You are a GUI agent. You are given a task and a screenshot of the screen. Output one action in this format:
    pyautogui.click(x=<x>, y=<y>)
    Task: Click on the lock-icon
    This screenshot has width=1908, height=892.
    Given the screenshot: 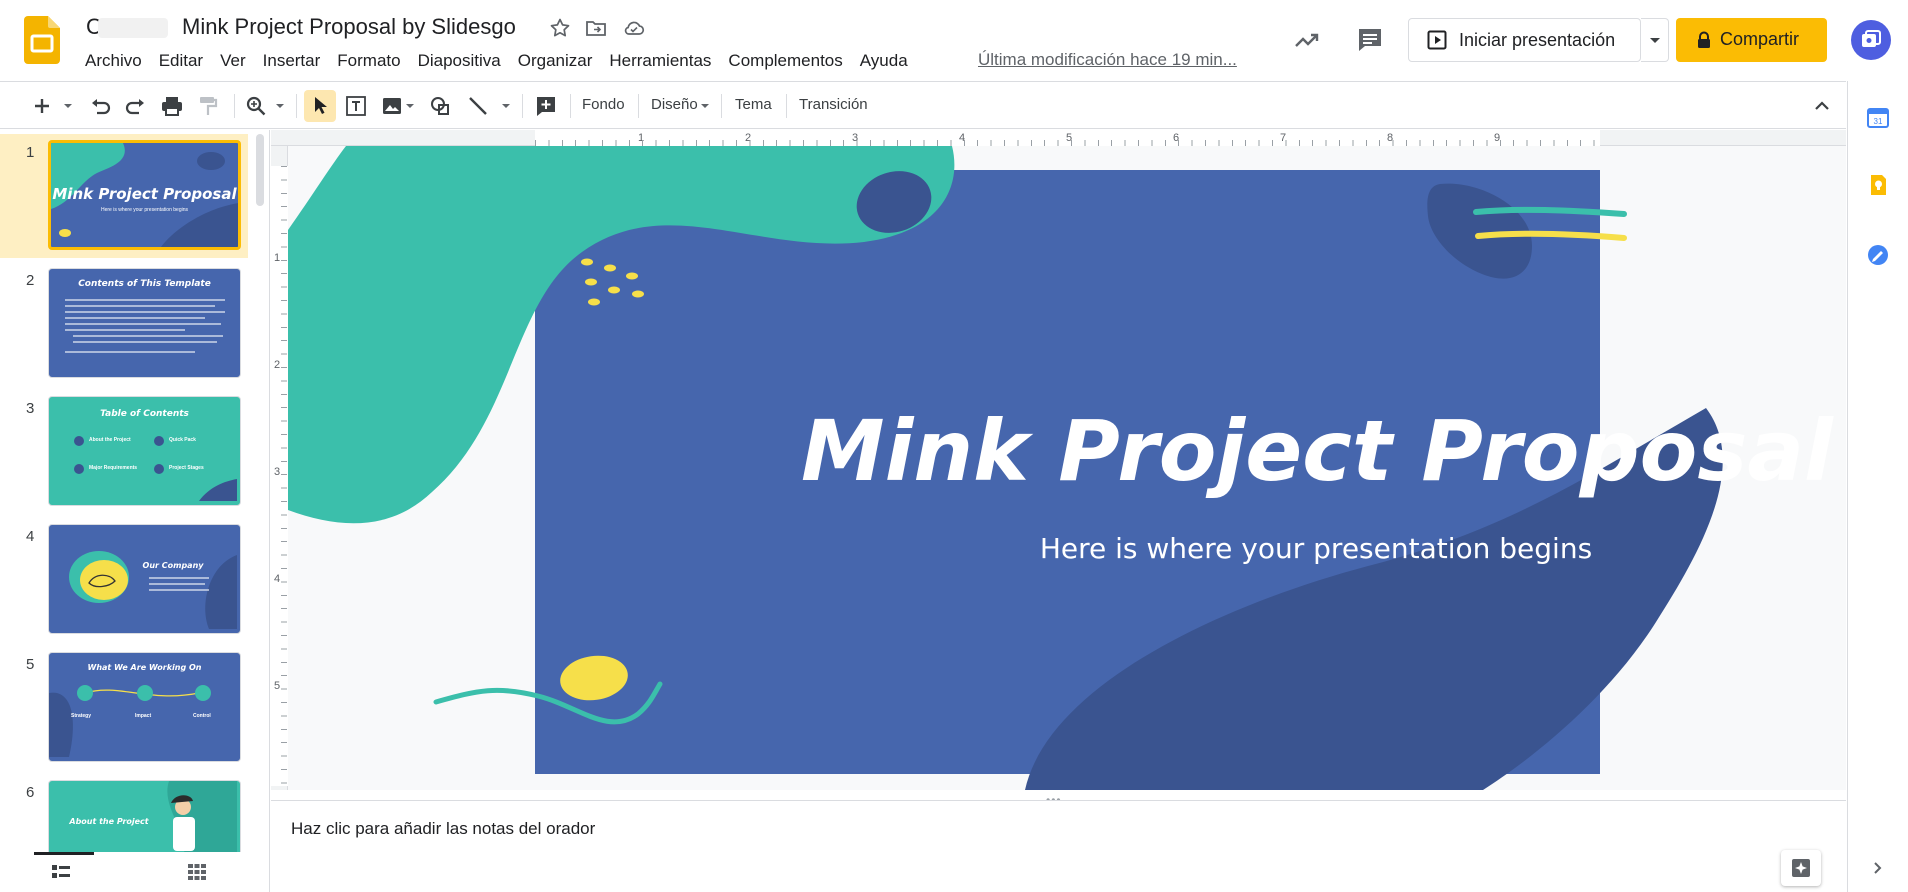 What is the action you would take?
    pyautogui.click(x=1704, y=39)
    